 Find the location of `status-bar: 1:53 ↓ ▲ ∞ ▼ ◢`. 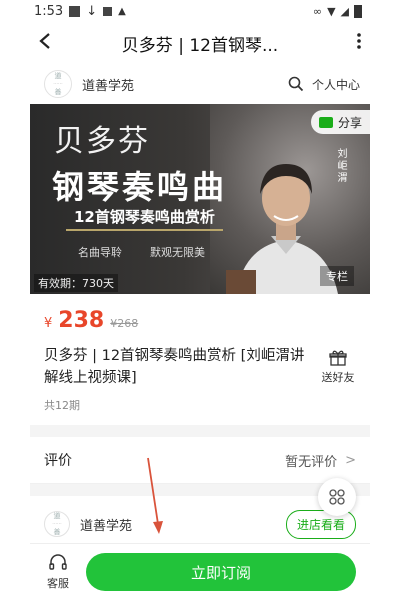

status-bar: 1:53 ↓ ▲ ∞ ▼ ◢ is located at coordinates (200, 11).